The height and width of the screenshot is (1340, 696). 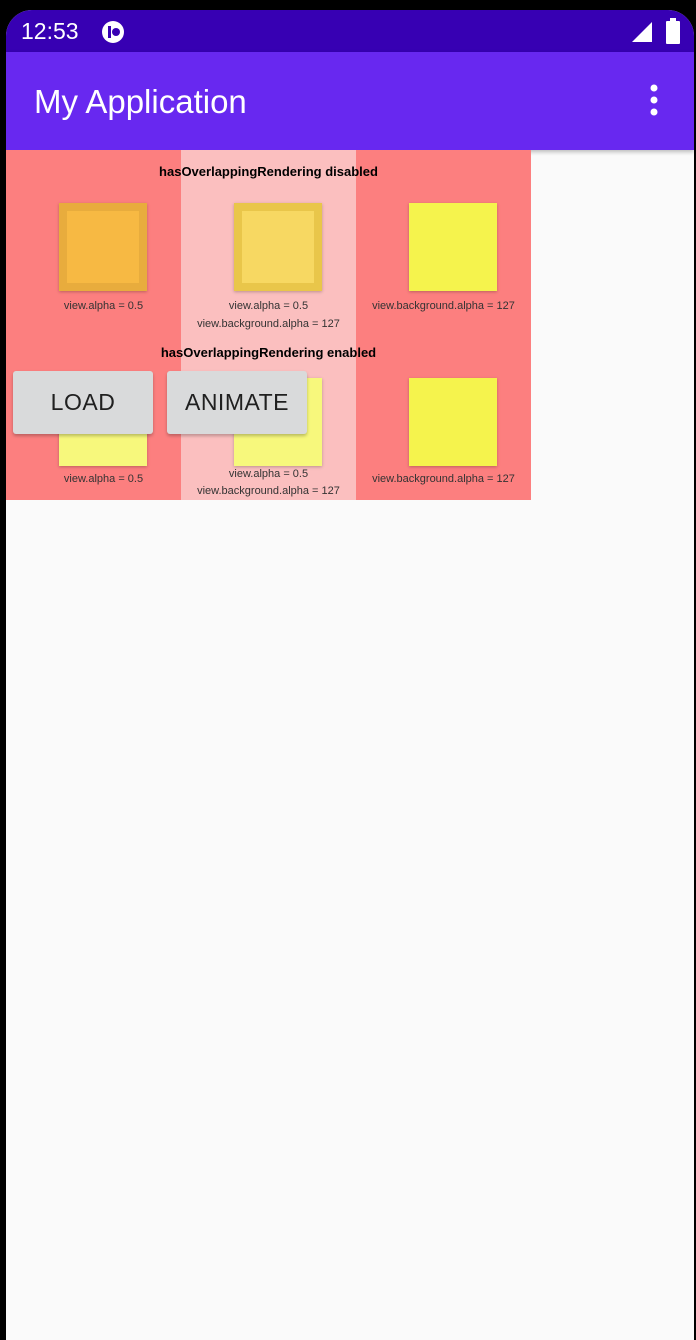 I want to click on status-bar: 12:53, so click(x=350, y=31).